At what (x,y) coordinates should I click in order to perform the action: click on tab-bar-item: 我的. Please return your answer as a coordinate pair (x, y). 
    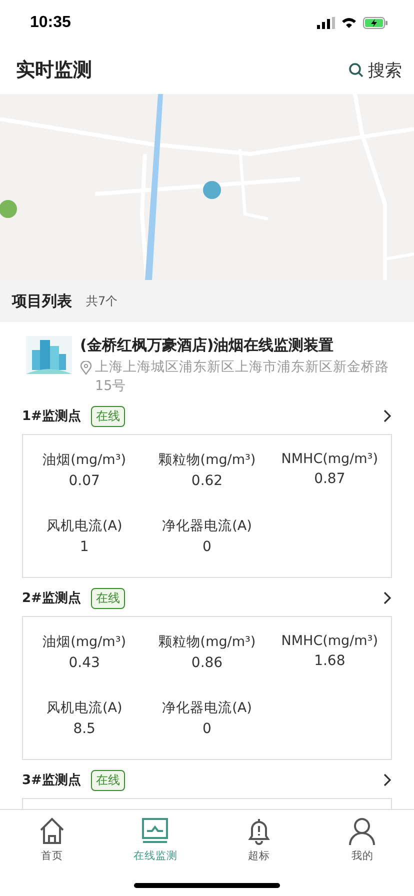
    Looking at the image, I should click on (362, 836).